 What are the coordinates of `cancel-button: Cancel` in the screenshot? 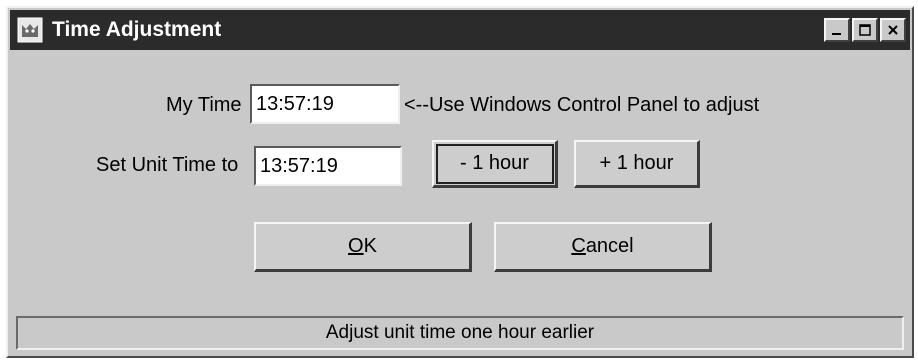 It's located at (603, 247).